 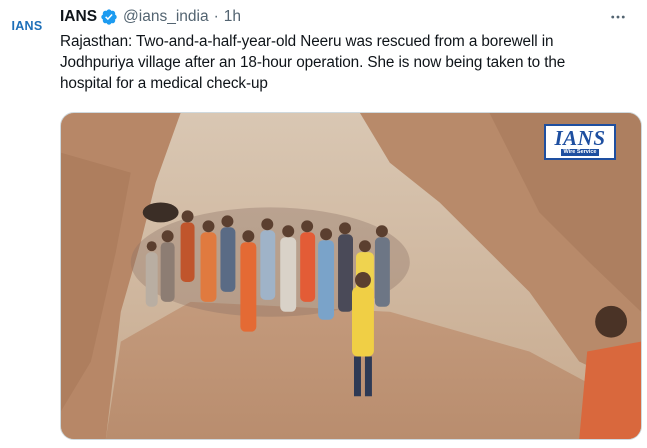 I want to click on more-options-icon, so click(x=618, y=17).